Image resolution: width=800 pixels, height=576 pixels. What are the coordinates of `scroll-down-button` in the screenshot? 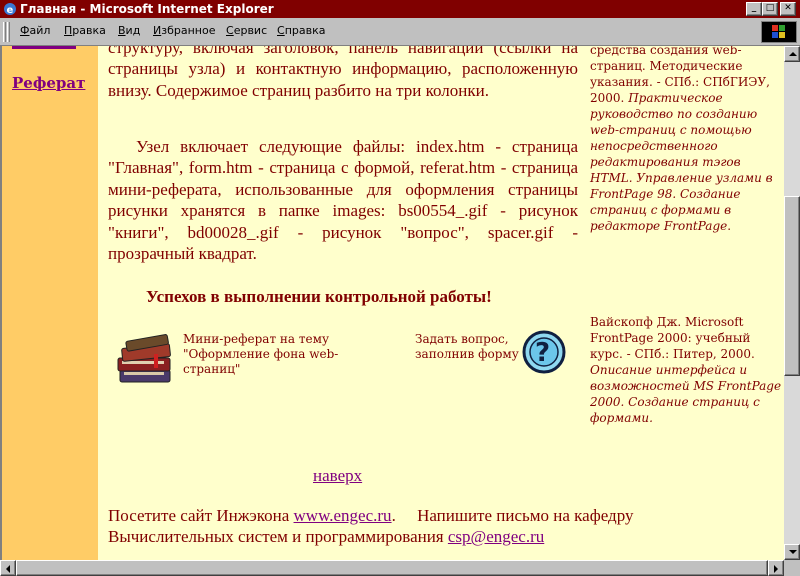 It's located at (792, 552).